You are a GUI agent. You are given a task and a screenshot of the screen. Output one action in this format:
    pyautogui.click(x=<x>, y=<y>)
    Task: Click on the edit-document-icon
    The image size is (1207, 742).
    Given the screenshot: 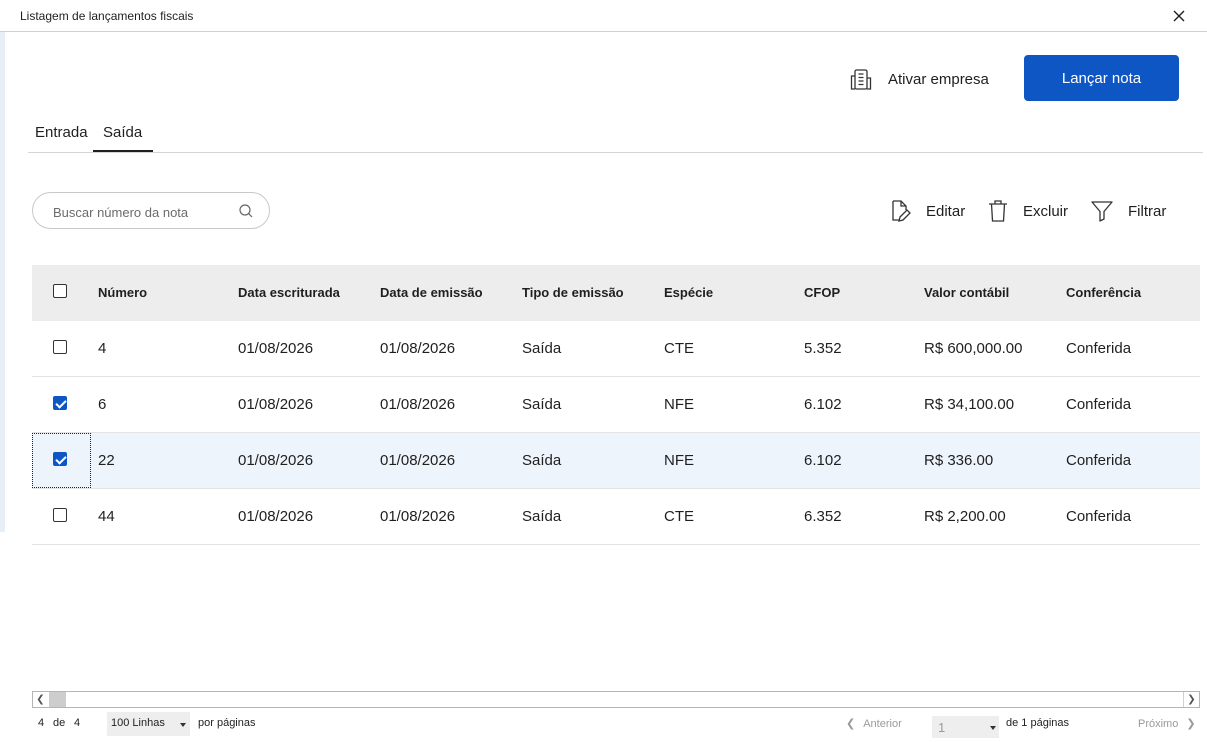 What is the action you would take?
    pyautogui.click(x=901, y=211)
    